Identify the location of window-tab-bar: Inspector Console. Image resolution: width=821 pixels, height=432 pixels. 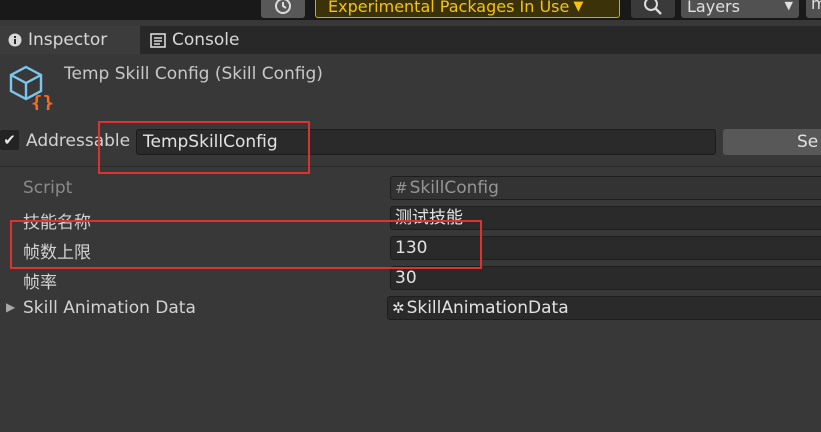
(410, 40).